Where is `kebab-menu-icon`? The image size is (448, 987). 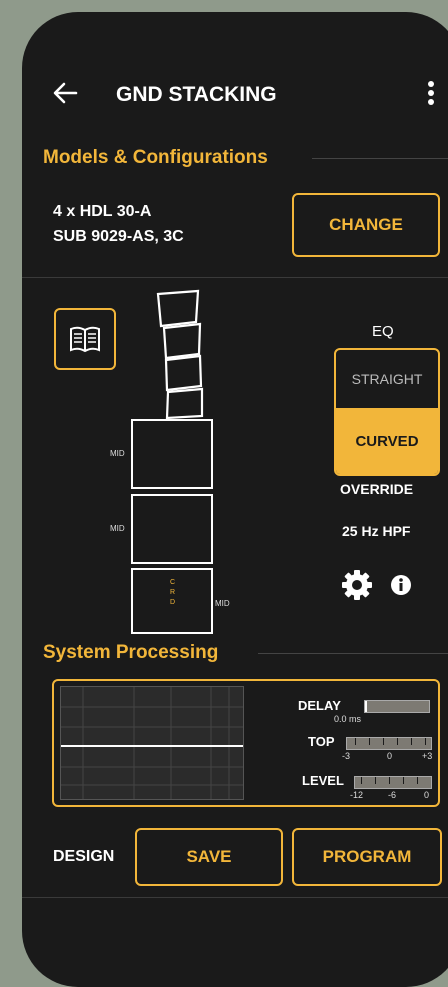
kebab-menu-icon is located at coordinates (431, 93).